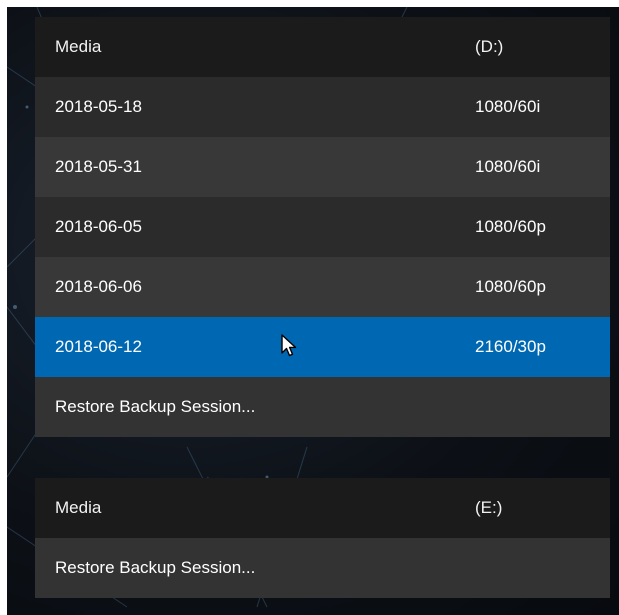 The image size is (619, 615). Describe the element at coordinates (98, 286) in the screenshot. I see `session-date: 2018-06-06` at that location.